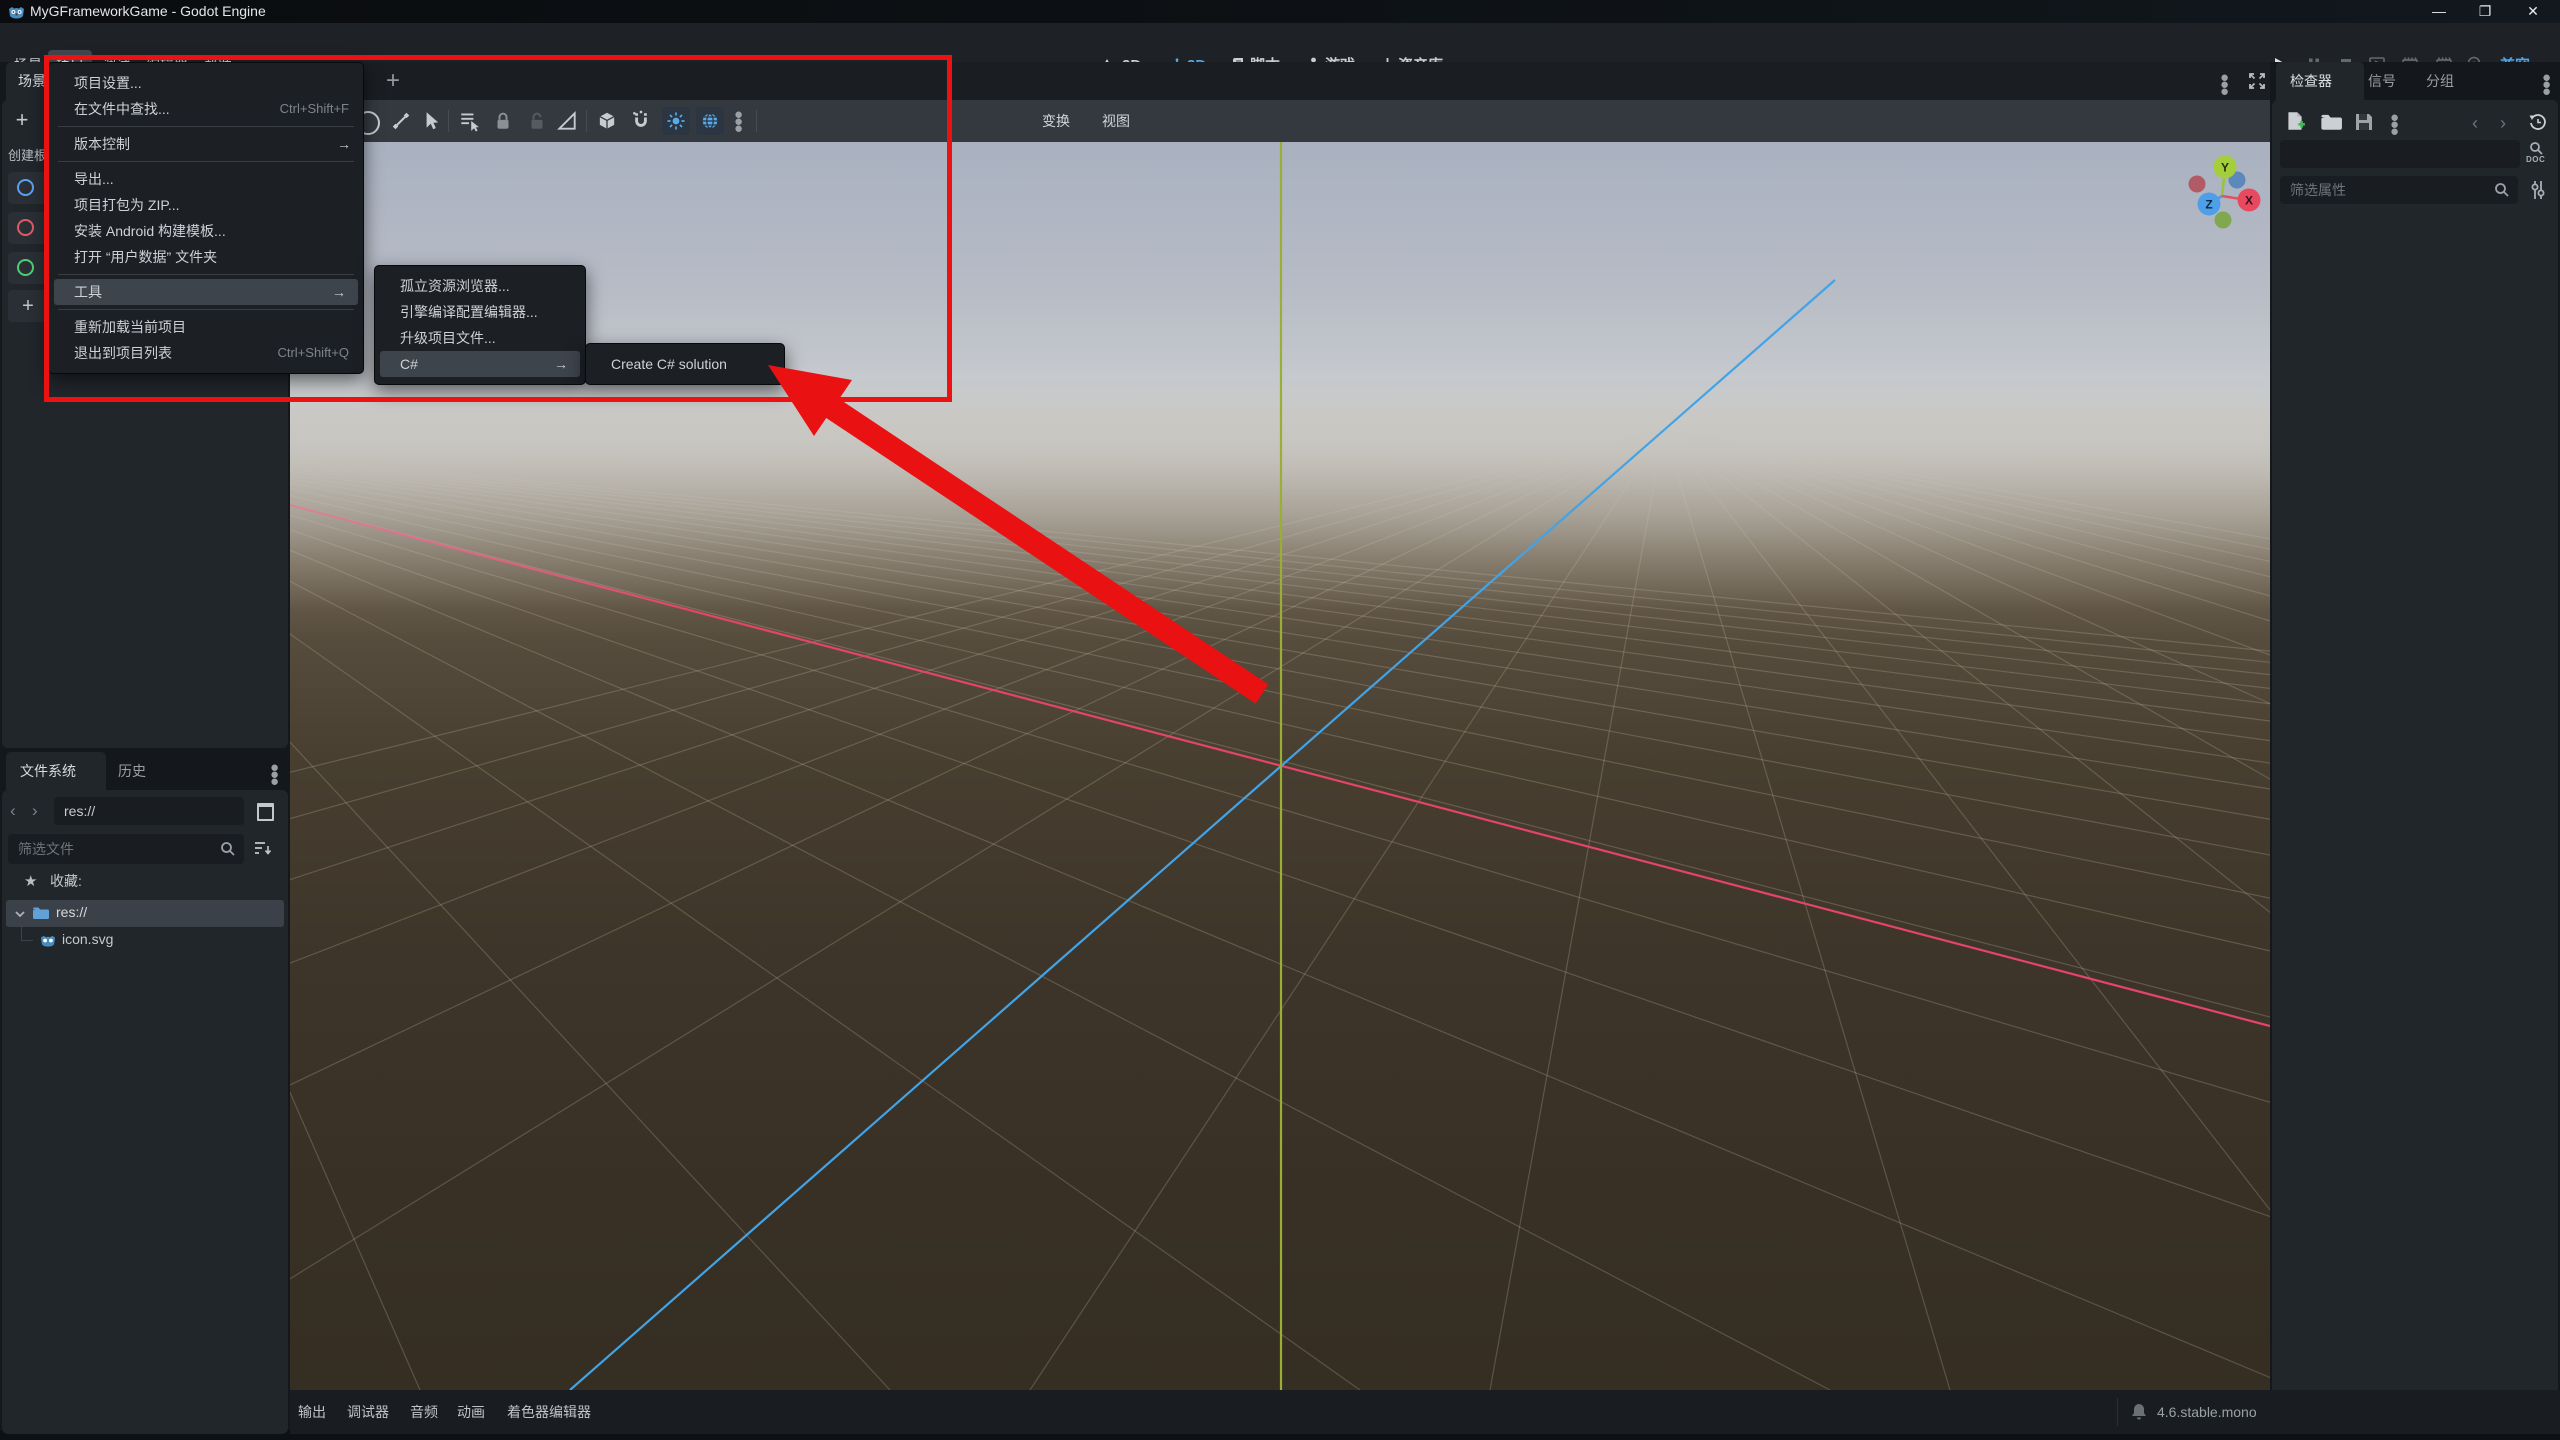  I want to click on resource-name-field, so click(2400, 154).